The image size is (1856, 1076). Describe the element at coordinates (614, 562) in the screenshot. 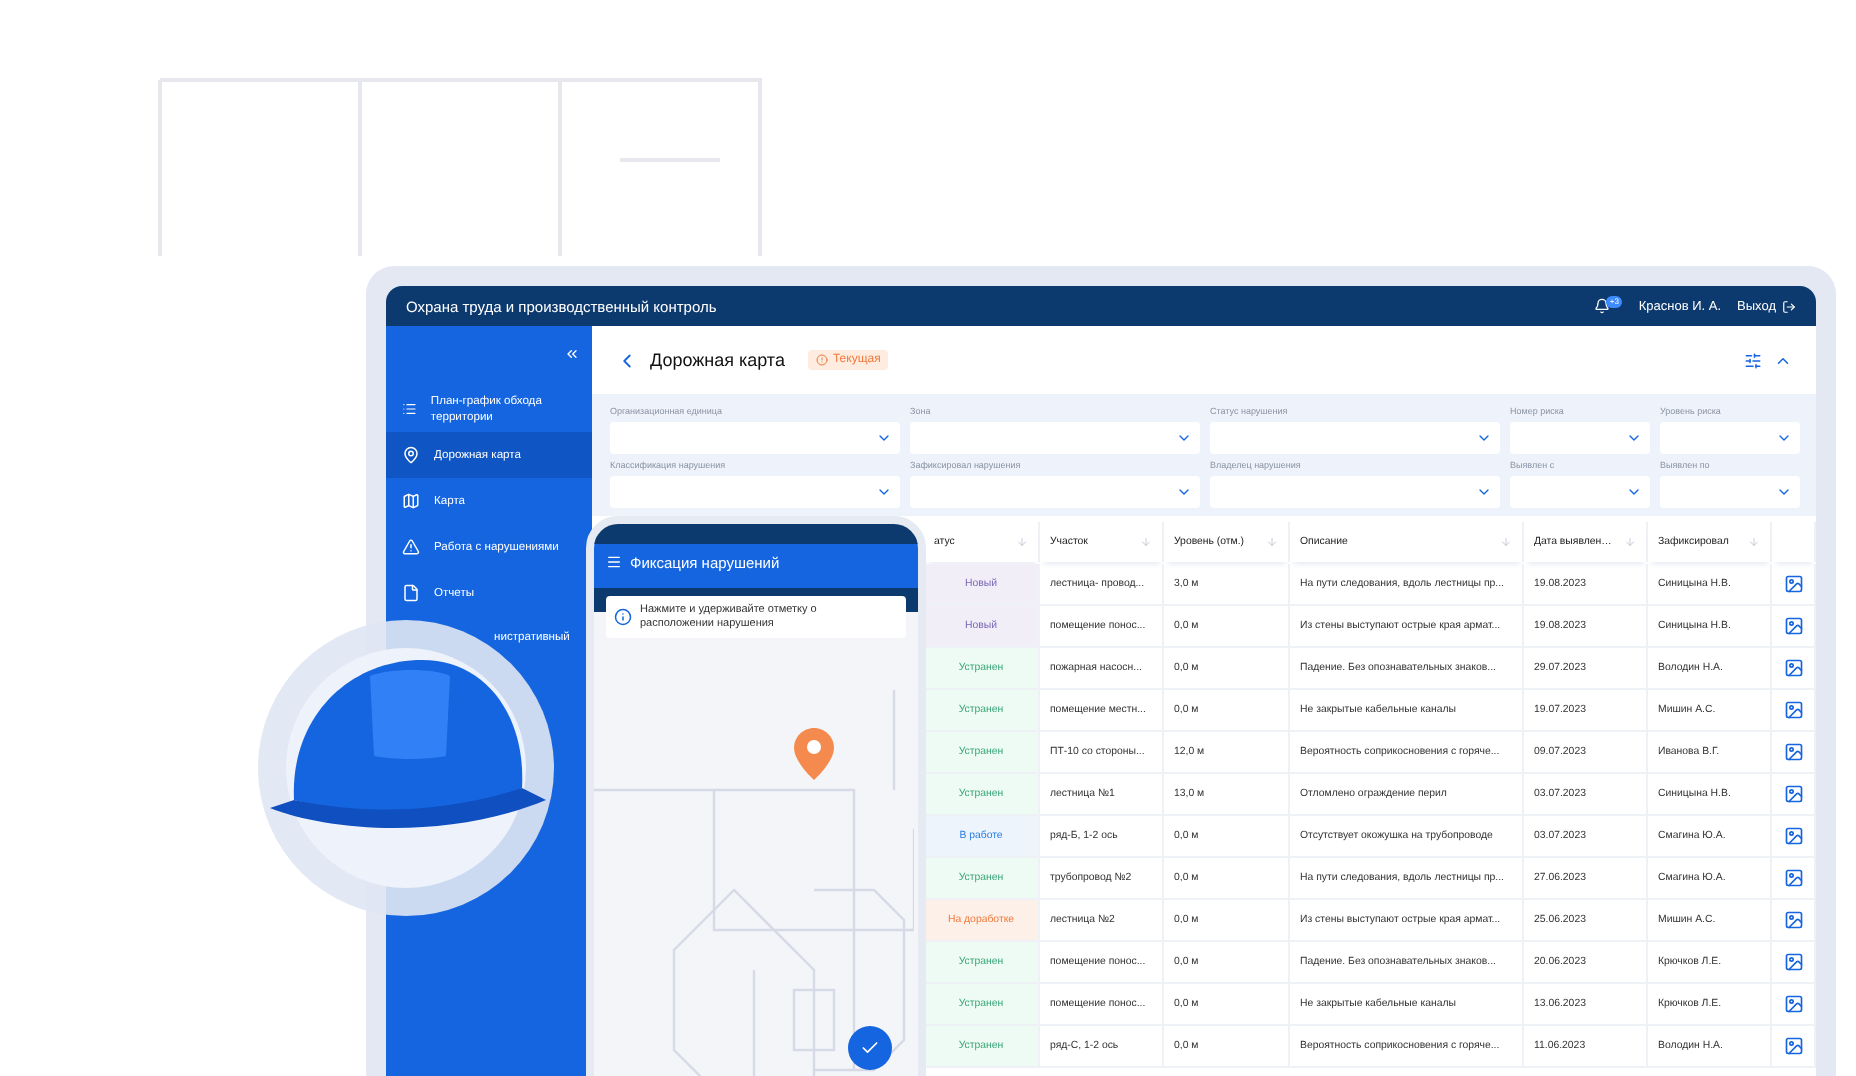

I see `menu-icon` at that location.